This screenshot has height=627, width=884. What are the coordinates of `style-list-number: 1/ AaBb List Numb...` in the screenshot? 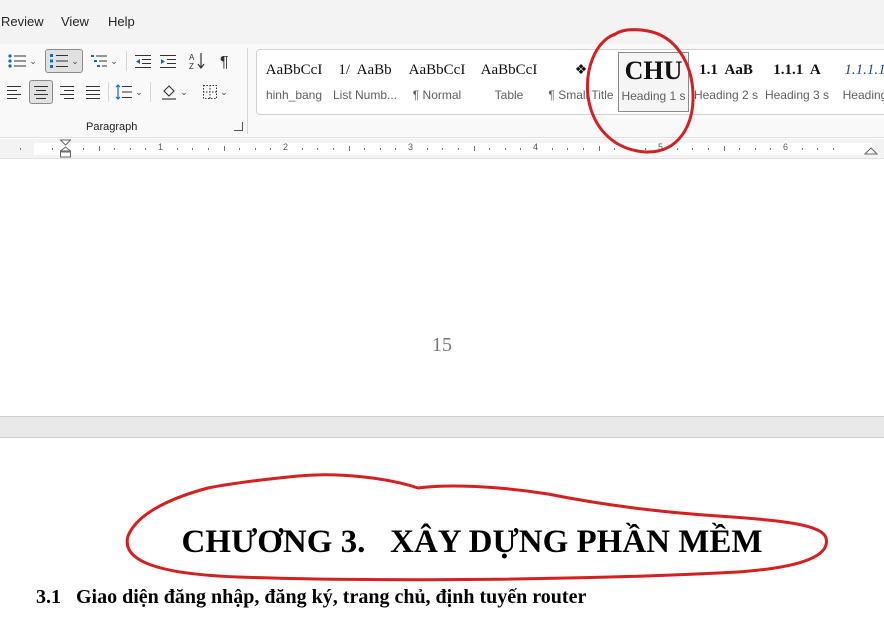 It's located at (365, 82).